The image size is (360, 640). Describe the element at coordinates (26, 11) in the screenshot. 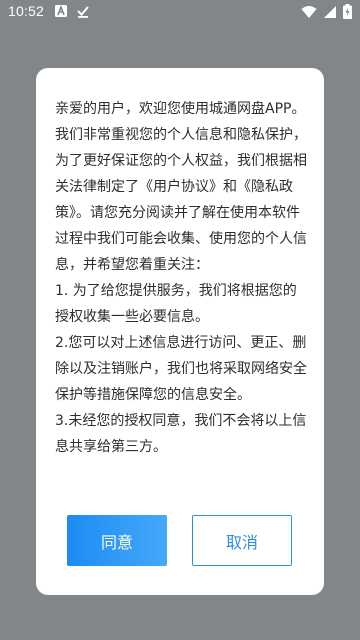

I see `status-time: 10:52` at that location.